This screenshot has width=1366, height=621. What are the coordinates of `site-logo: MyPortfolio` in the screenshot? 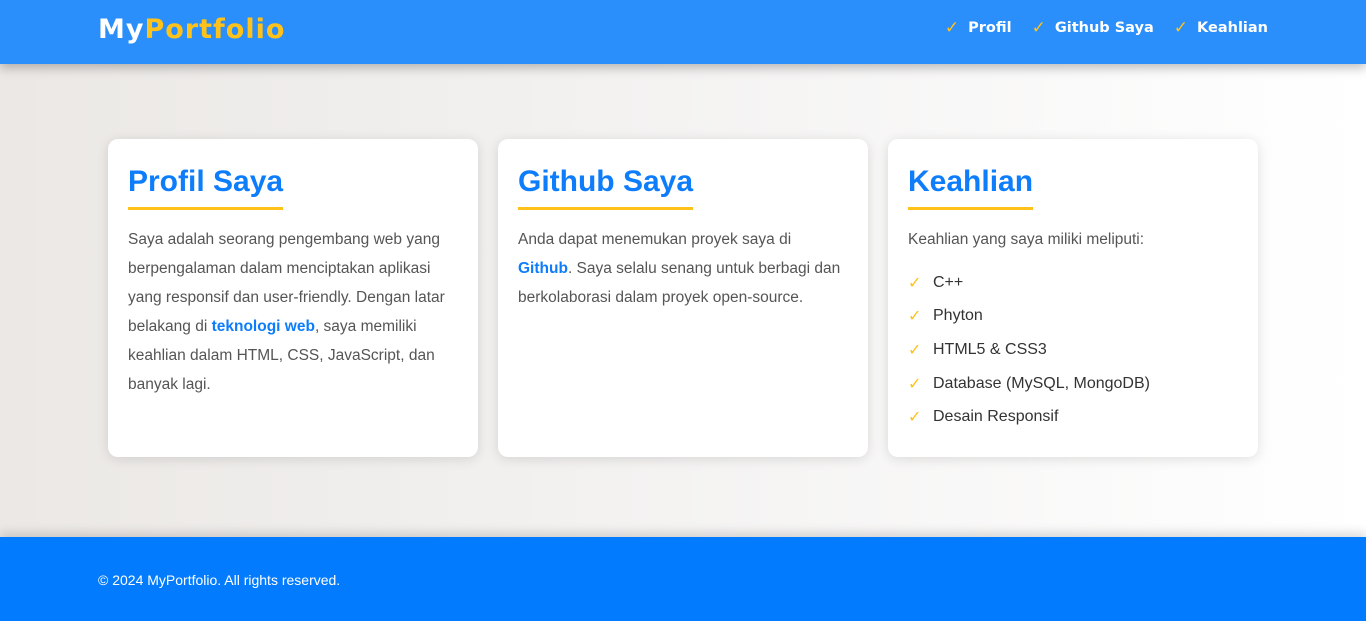 It's located at (191, 29).